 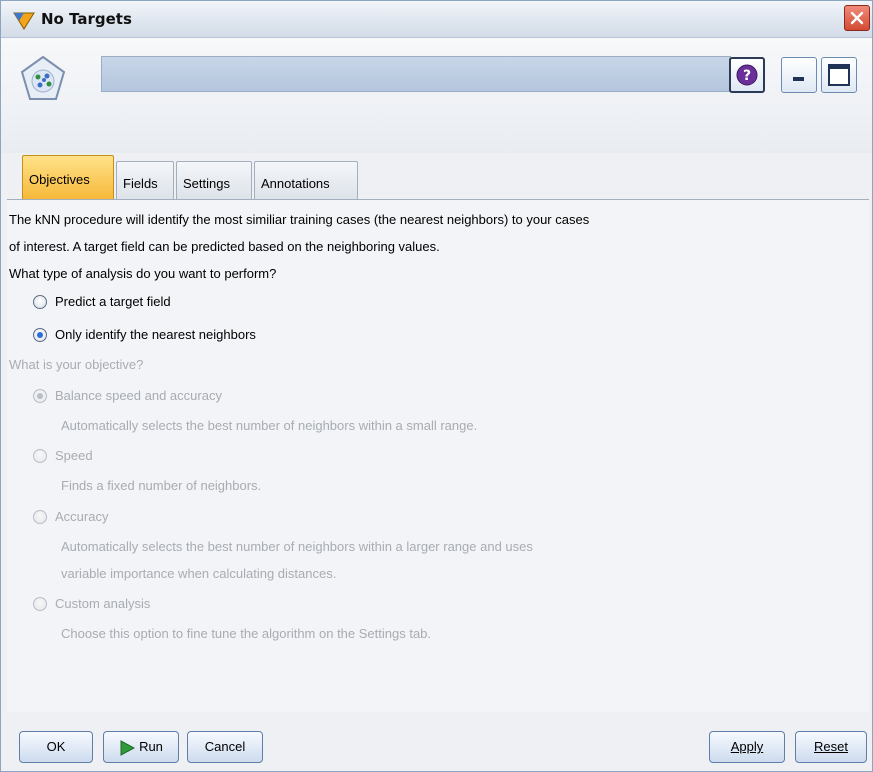 I want to click on balance-radio, so click(x=40, y=396).